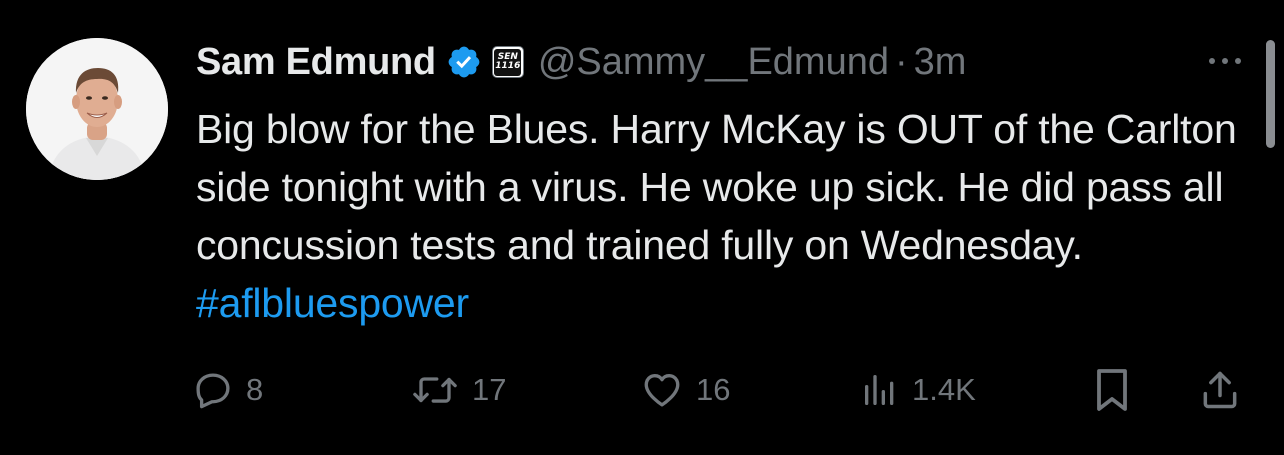 This screenshot has height=455, width=1284. I want to click on avatar, so click(97, 109).